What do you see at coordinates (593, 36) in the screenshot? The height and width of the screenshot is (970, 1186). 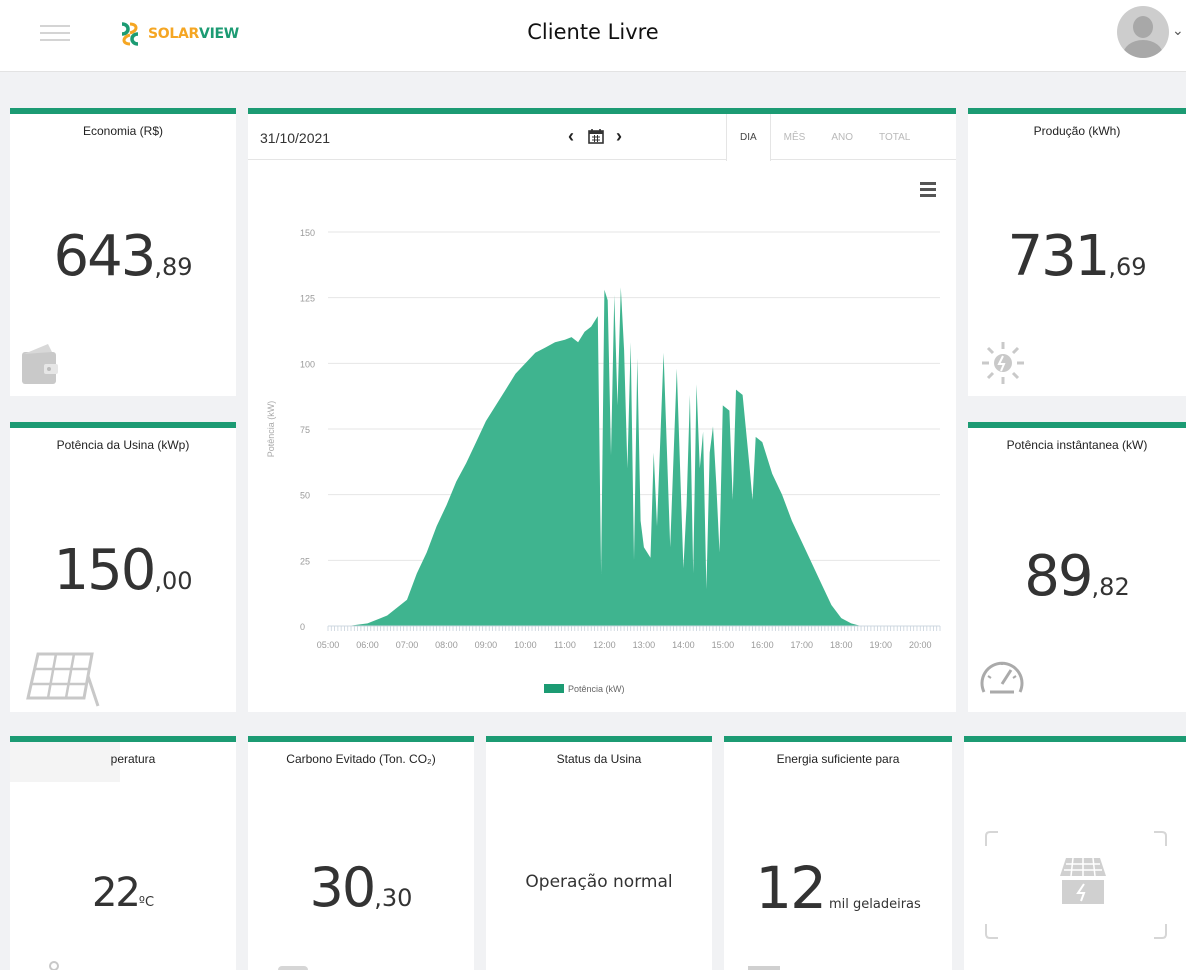 I see `top-bar: SOLARVIEW Cliente Livre ⌄` at bounding box center [593, 36].